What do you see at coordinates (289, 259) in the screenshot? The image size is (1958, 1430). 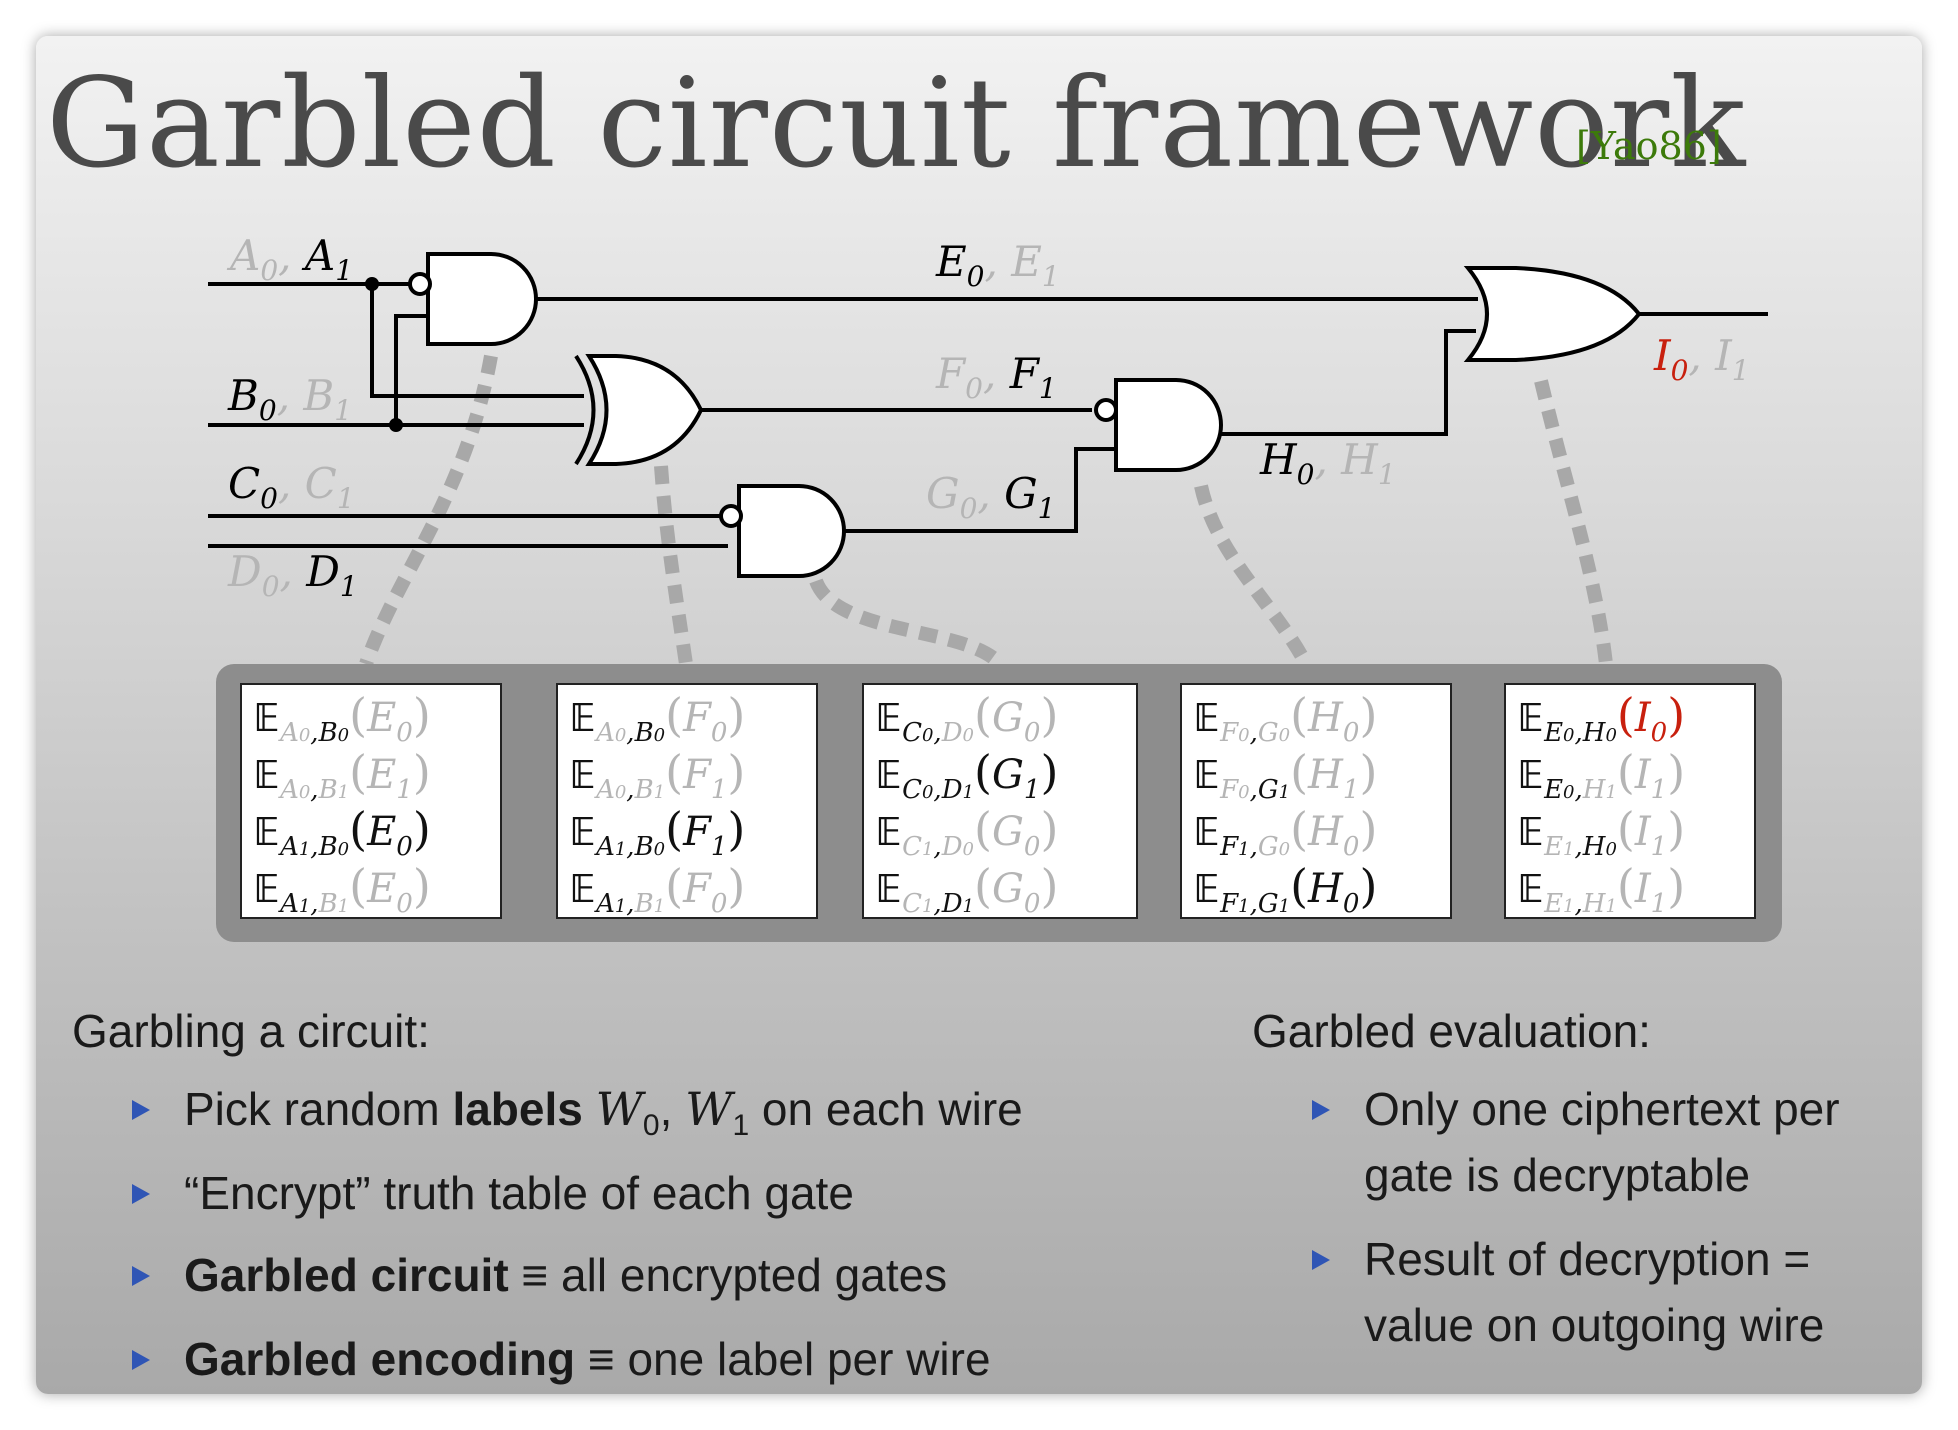 I see `wire-label-a: A0, A1` at bounding box center [289, 259].